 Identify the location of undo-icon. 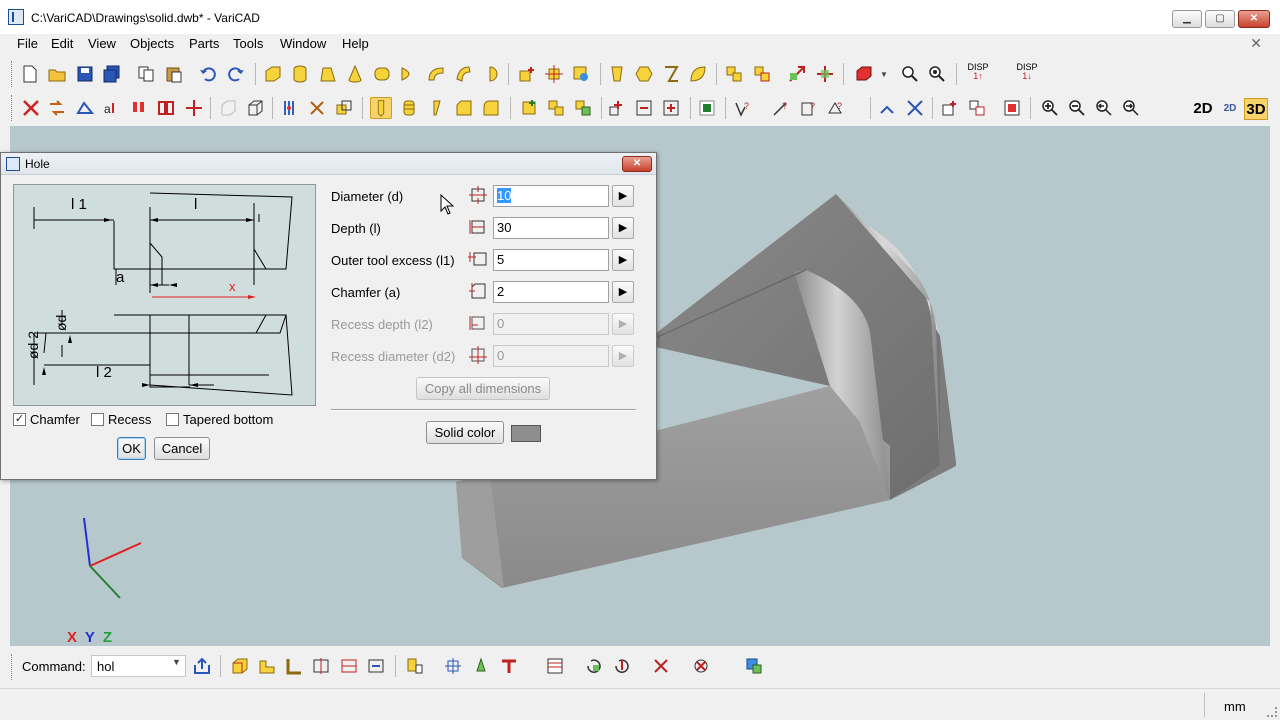
(208, 74).